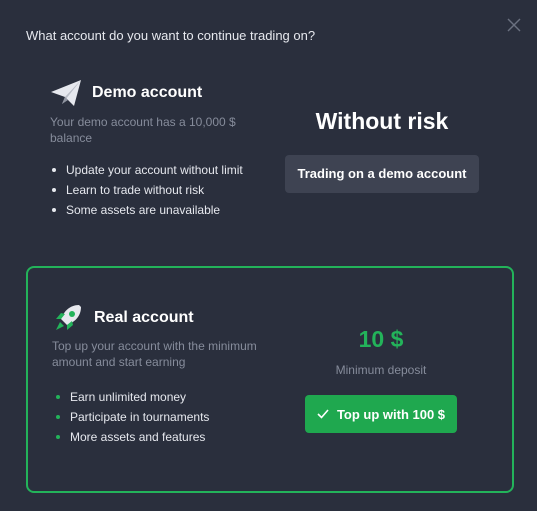 The image size is (537, 511). Describe the element at coordinates (143, 130) in the screenshot. I see `demo-account-description: Your demo account has a 10,000 $ balance` at that location.